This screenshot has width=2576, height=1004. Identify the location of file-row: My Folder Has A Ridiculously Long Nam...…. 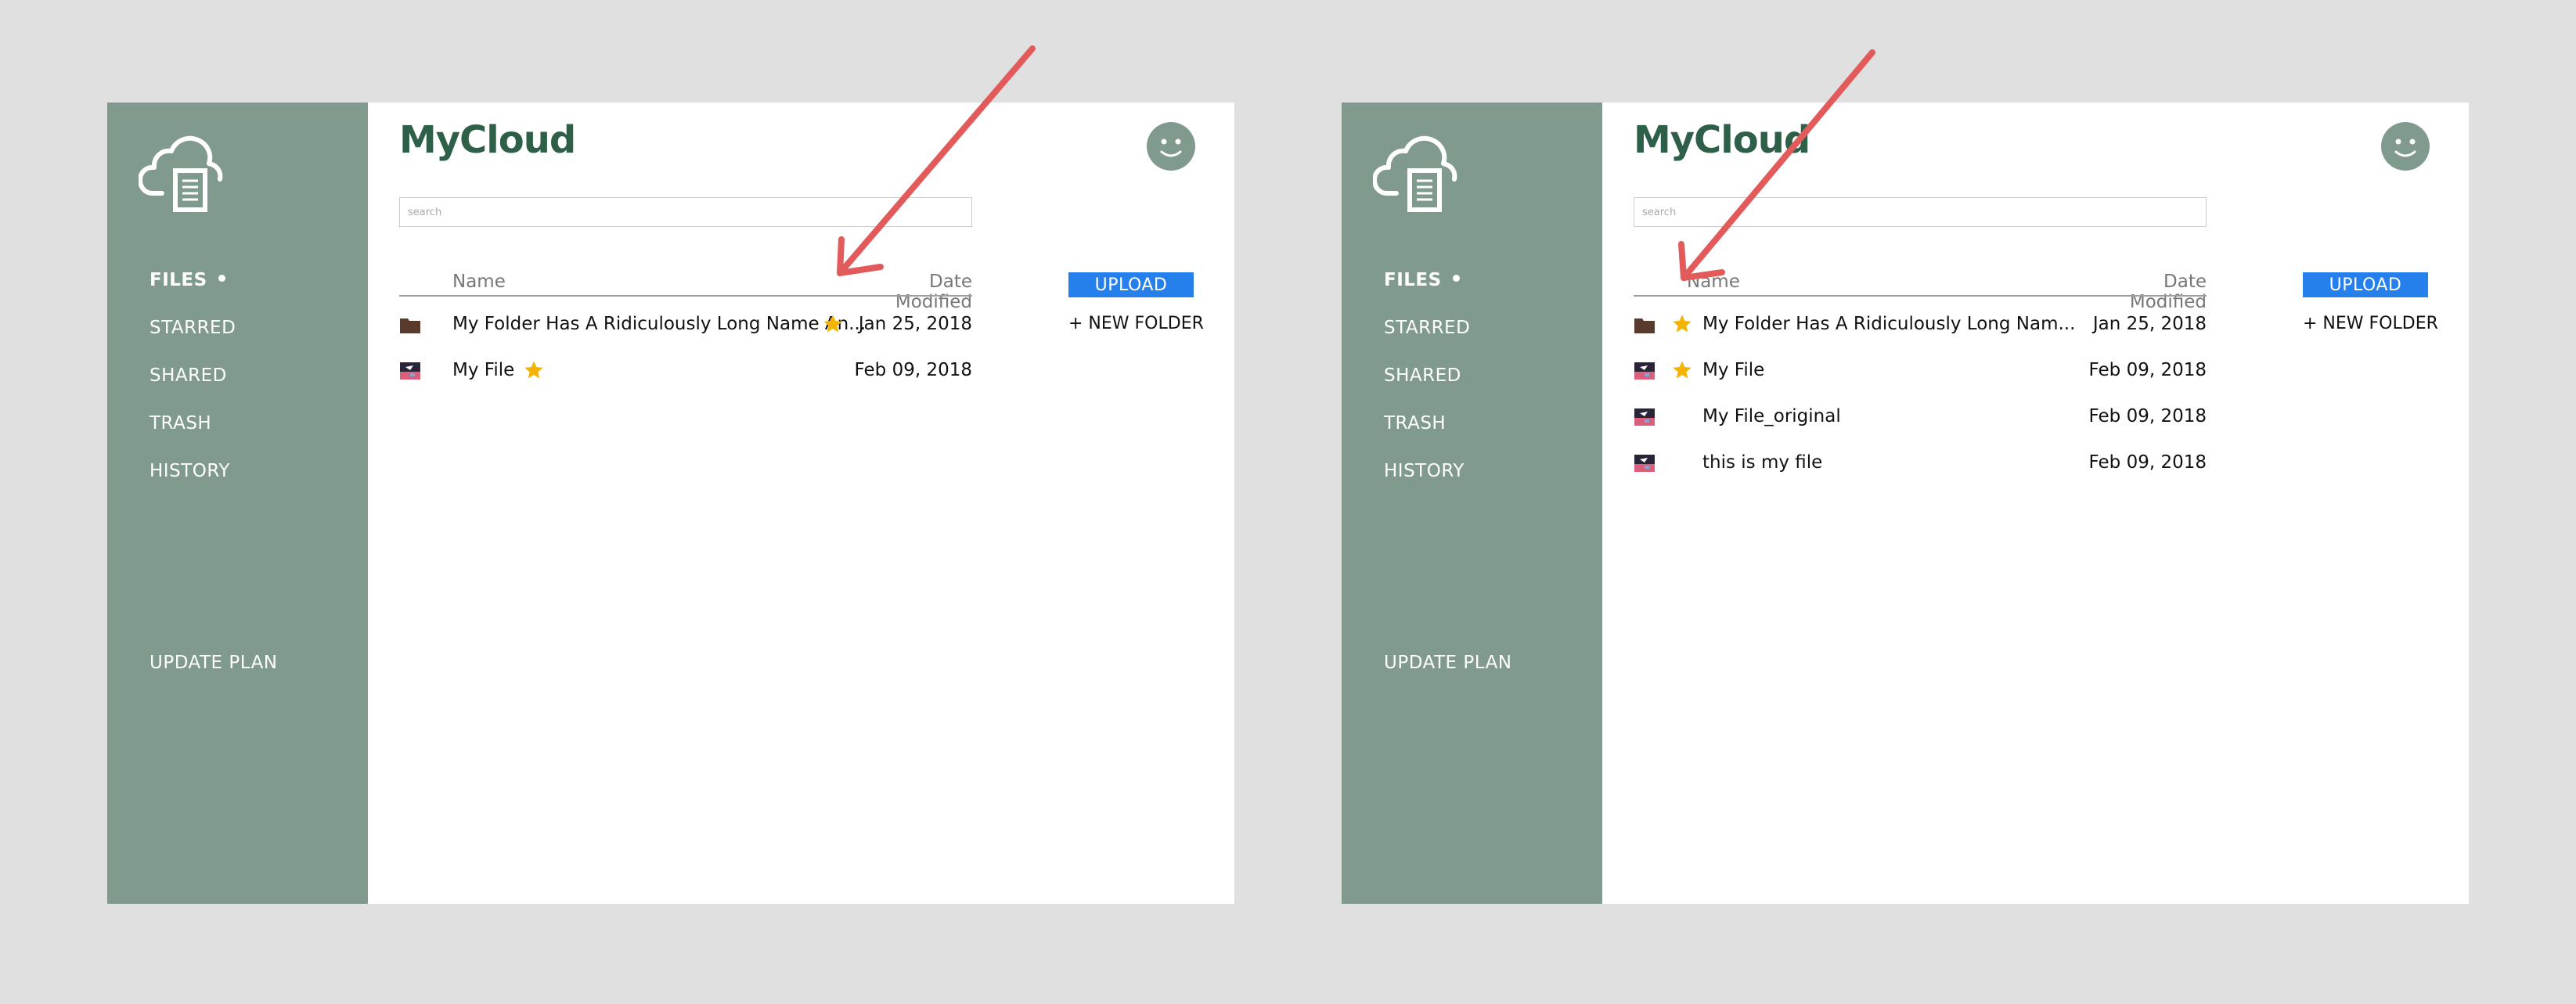
(1920, 325).